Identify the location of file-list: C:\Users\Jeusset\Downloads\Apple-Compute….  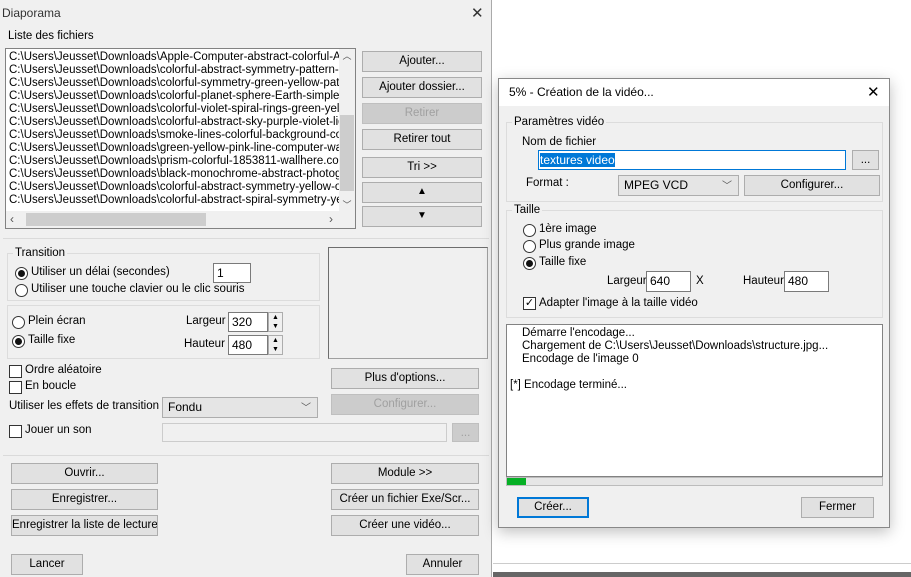
(180, 138).